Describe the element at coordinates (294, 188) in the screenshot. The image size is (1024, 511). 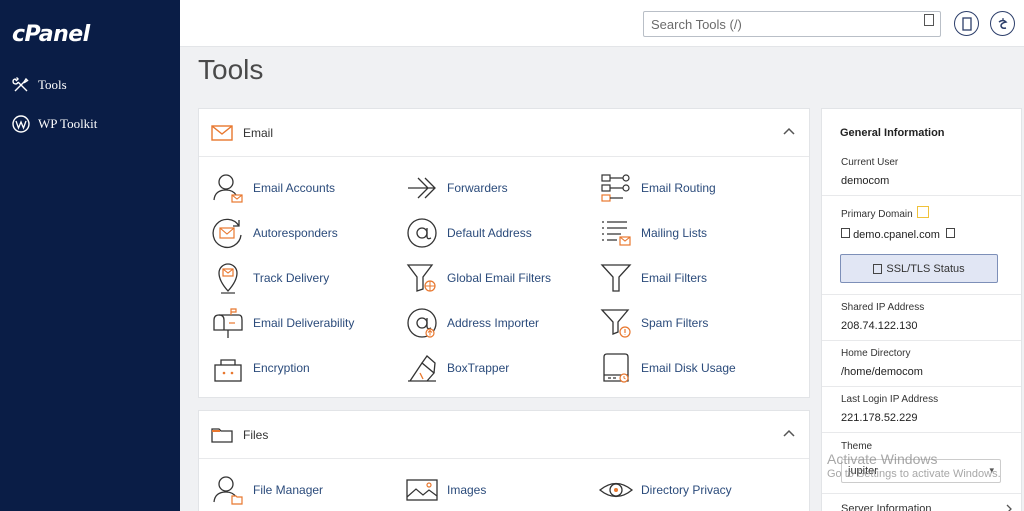
I see `tool-label: Email Accounts` at that location.